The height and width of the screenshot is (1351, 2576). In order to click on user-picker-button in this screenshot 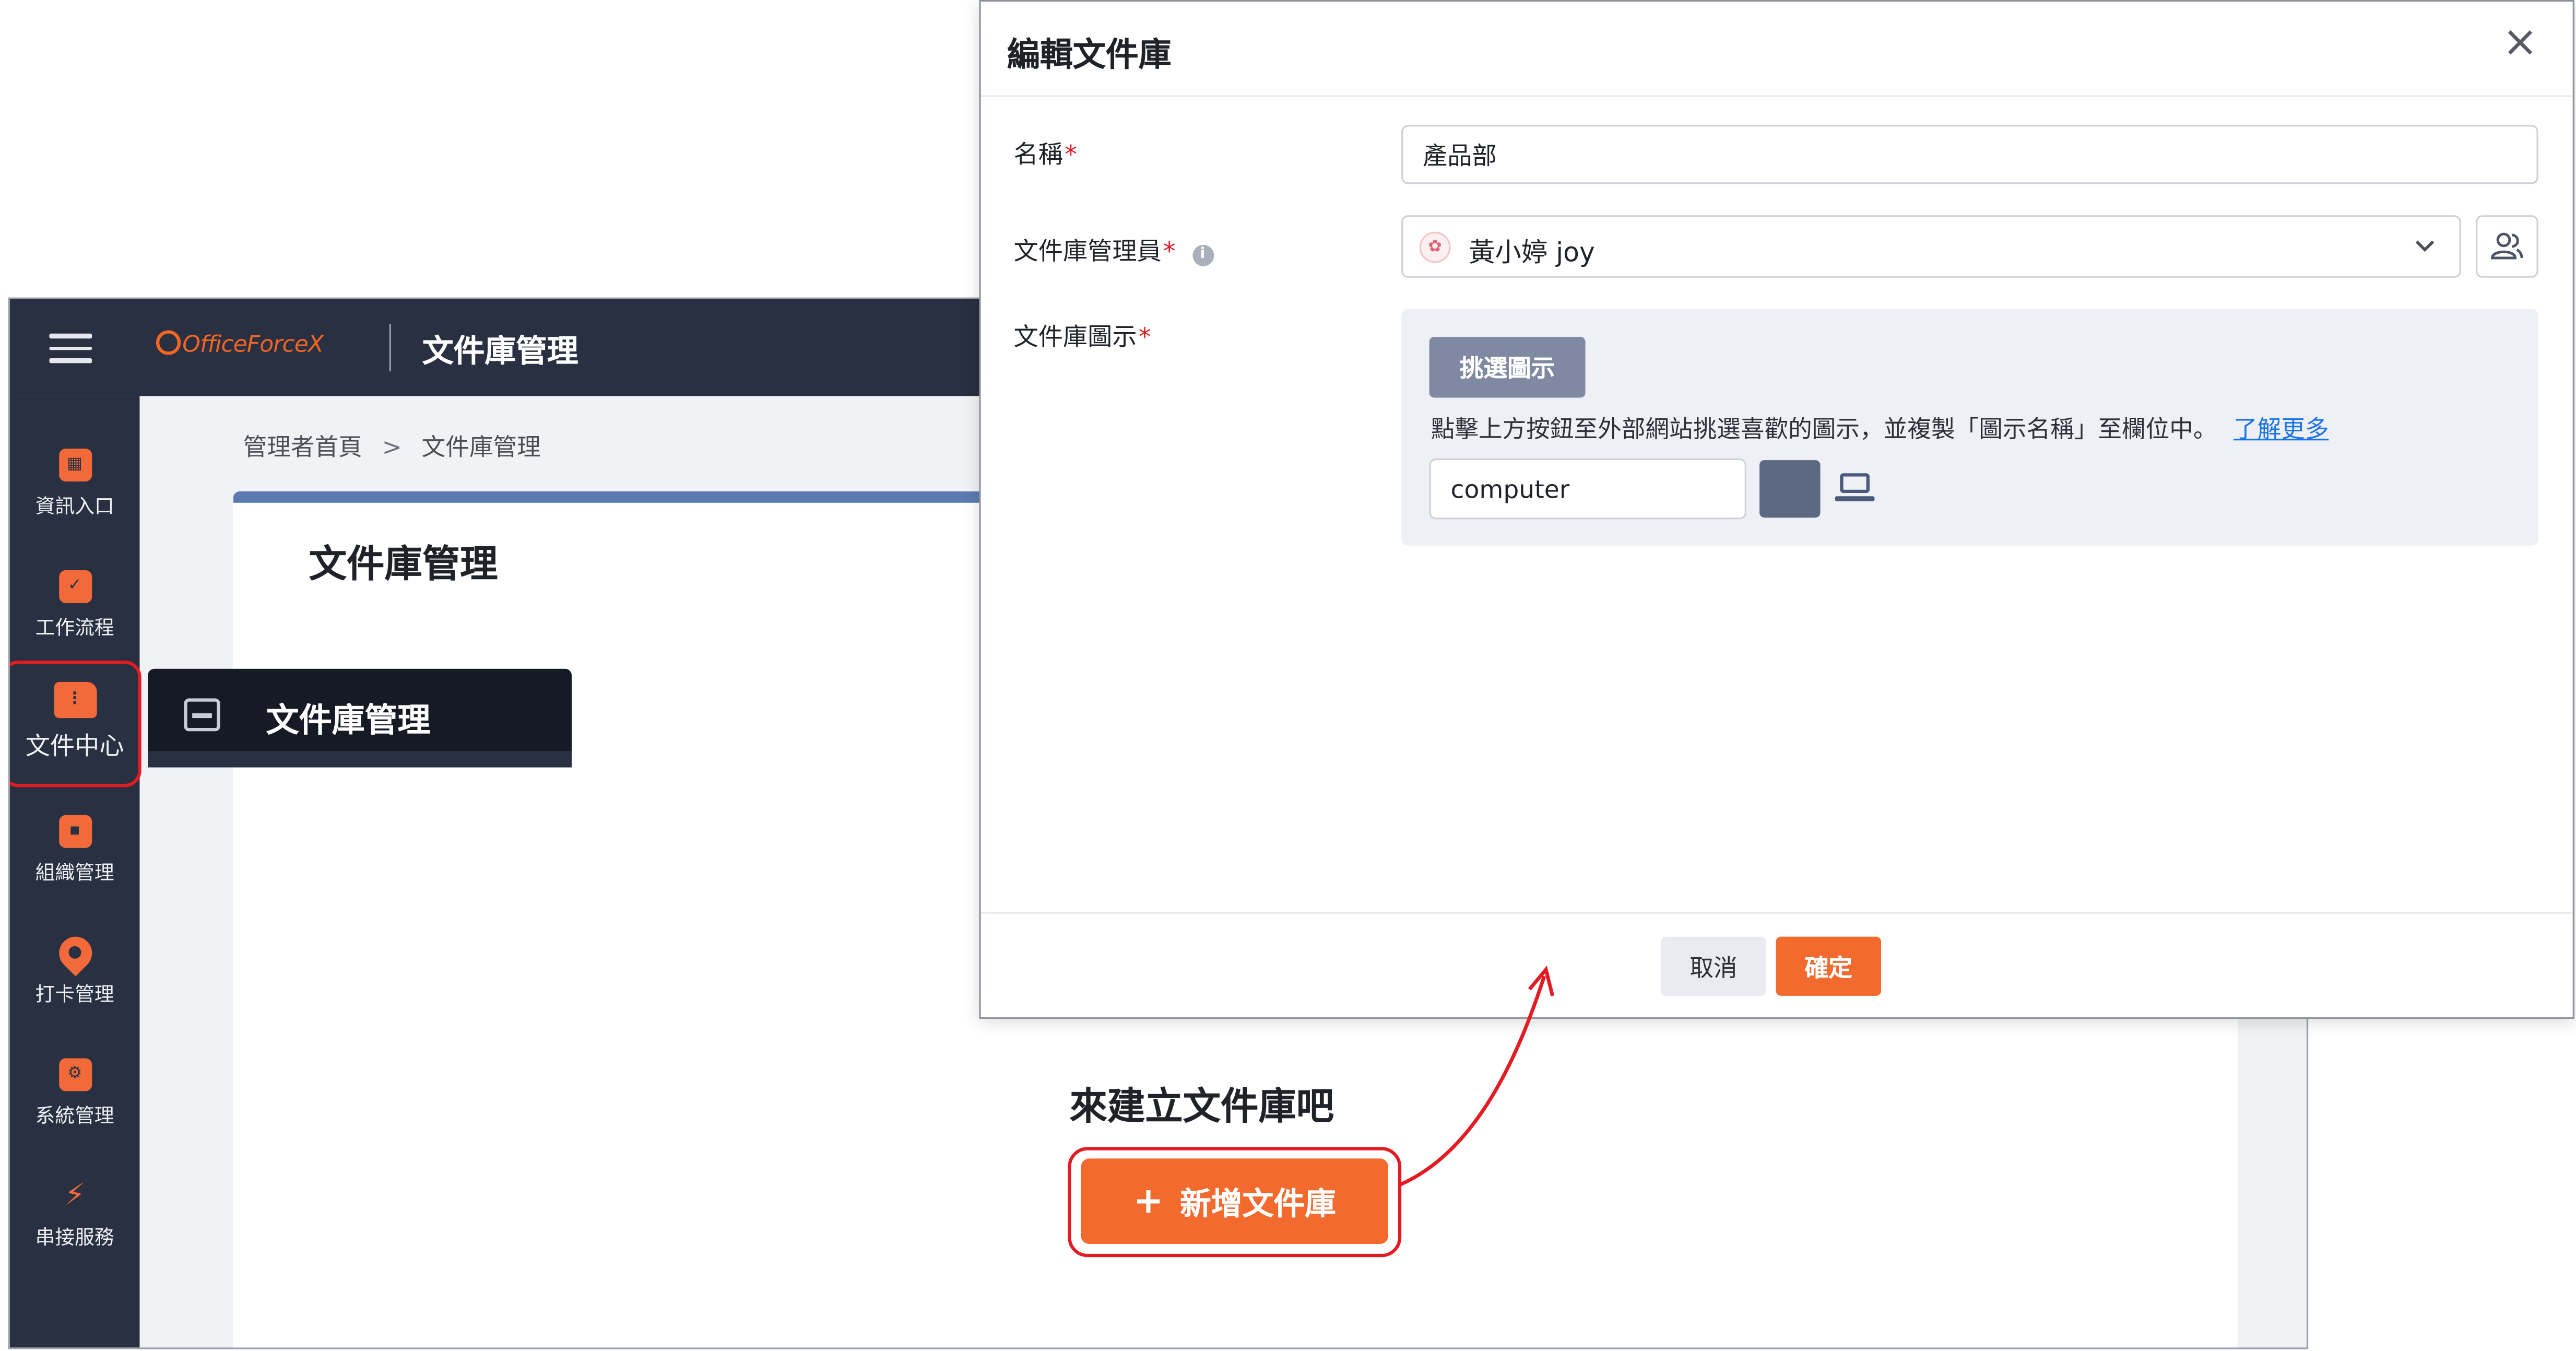, I will do `click(2507, 246)`.